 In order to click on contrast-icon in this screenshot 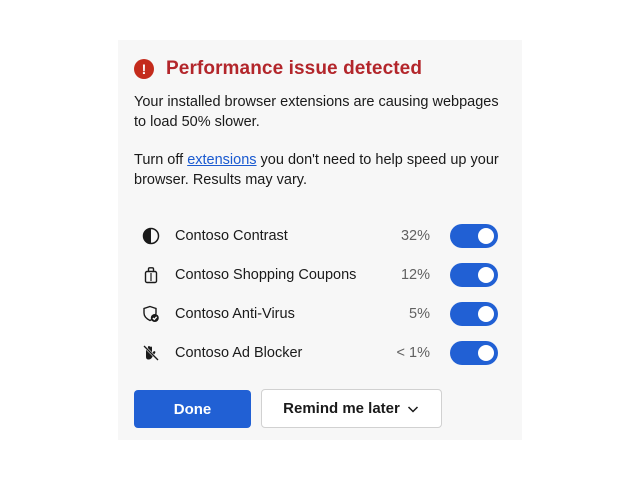, I will do `click(151, 236)`.